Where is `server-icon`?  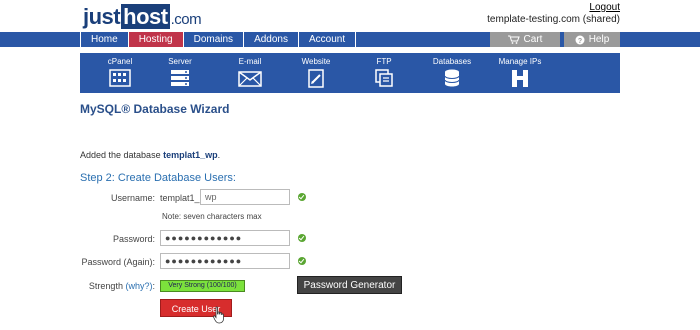
server-icon is located at coordinates (180, 78).